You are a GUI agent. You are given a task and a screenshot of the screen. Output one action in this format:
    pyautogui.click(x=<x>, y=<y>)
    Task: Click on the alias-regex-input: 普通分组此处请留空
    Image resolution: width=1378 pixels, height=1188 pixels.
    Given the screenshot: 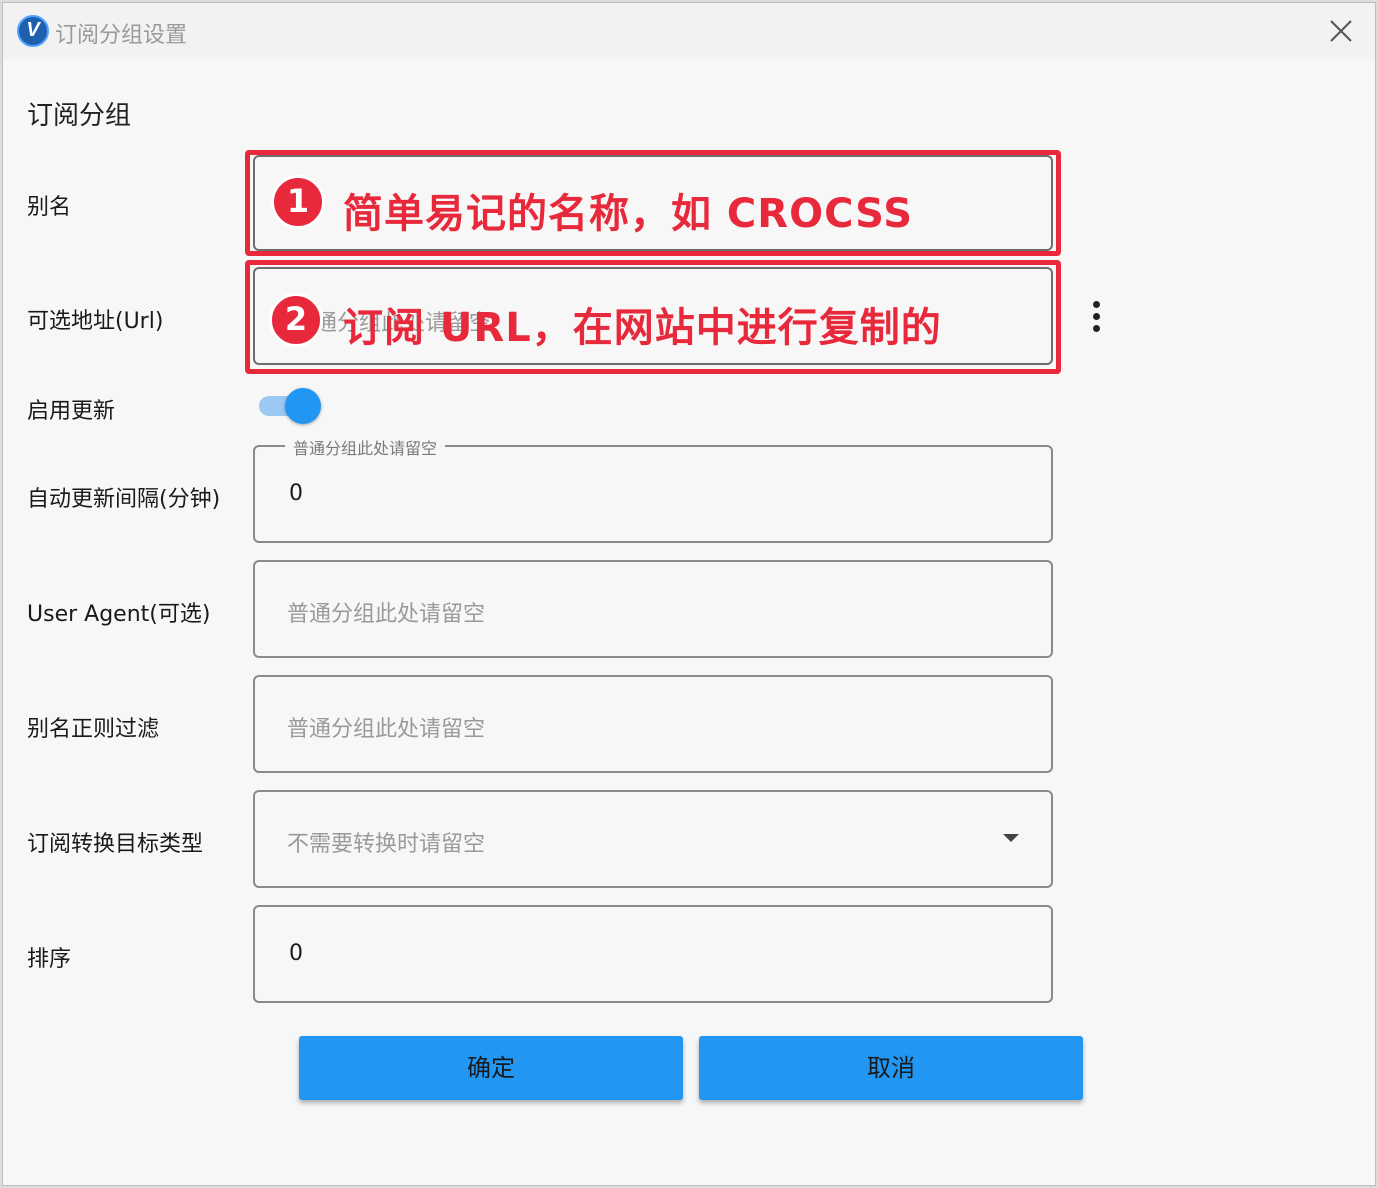 What is the action you would take?
    pyautogui.click(x=653, y=724)
    